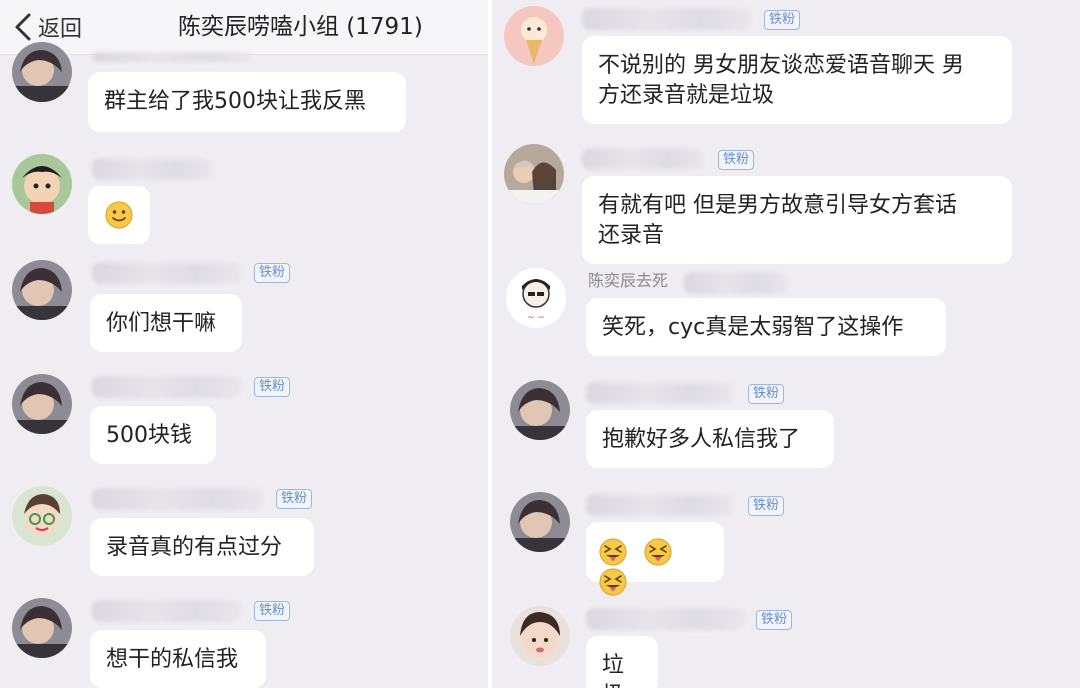  Describe the element at coordinates (244, 308) in the screenshot. I see `list-item: 铁粉 你们想干嘛` at that location.